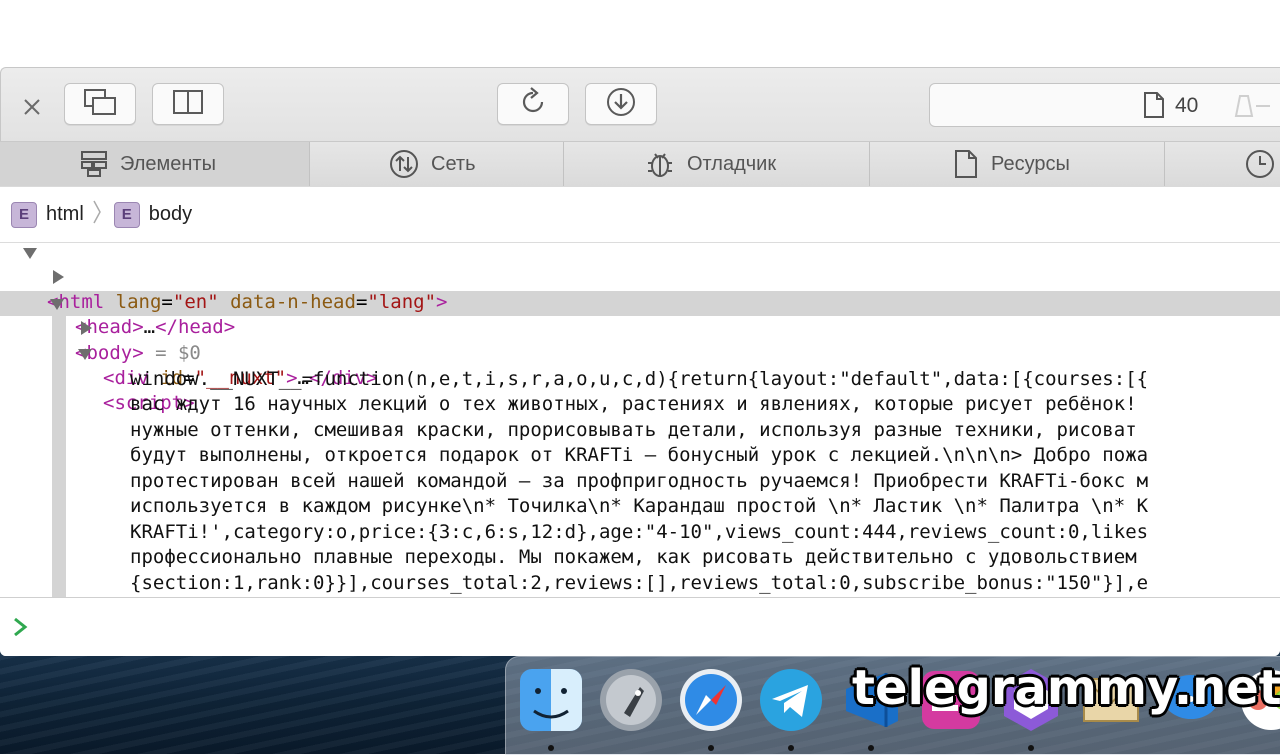  I want to click on breadcrumb-label: html, so click(65, 214).